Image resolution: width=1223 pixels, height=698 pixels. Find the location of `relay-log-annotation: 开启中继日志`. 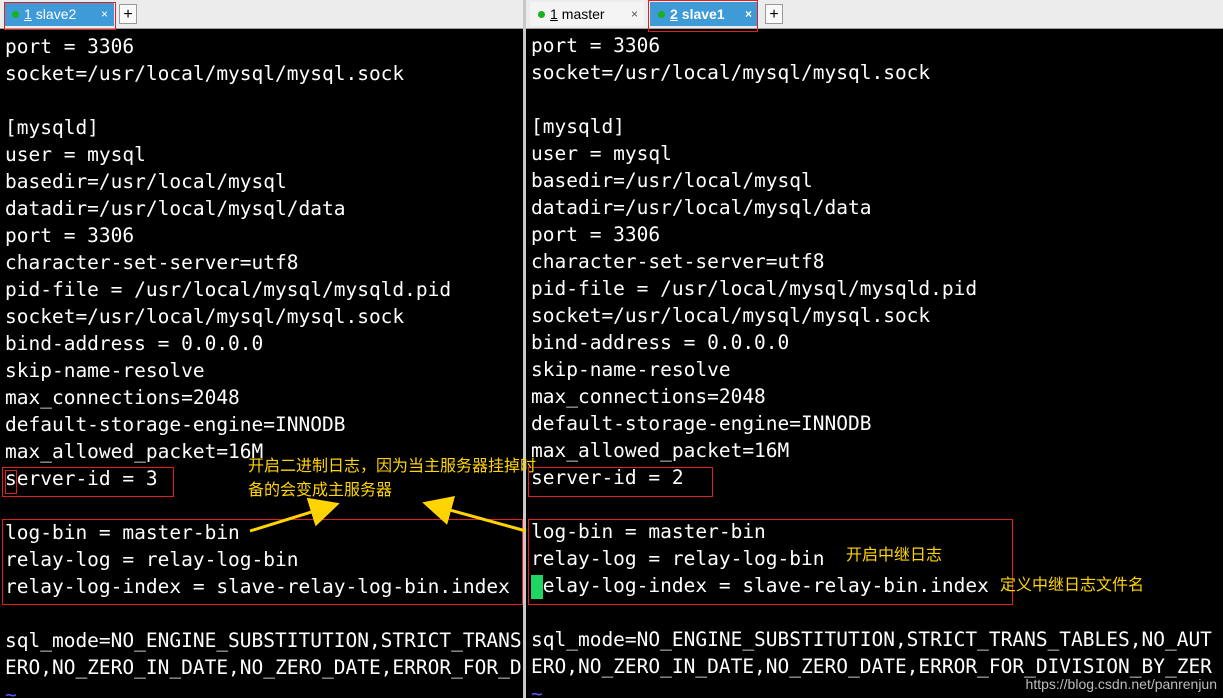

relay-log-annotation: 开启中继日志 is located at coordinates (894, 554).